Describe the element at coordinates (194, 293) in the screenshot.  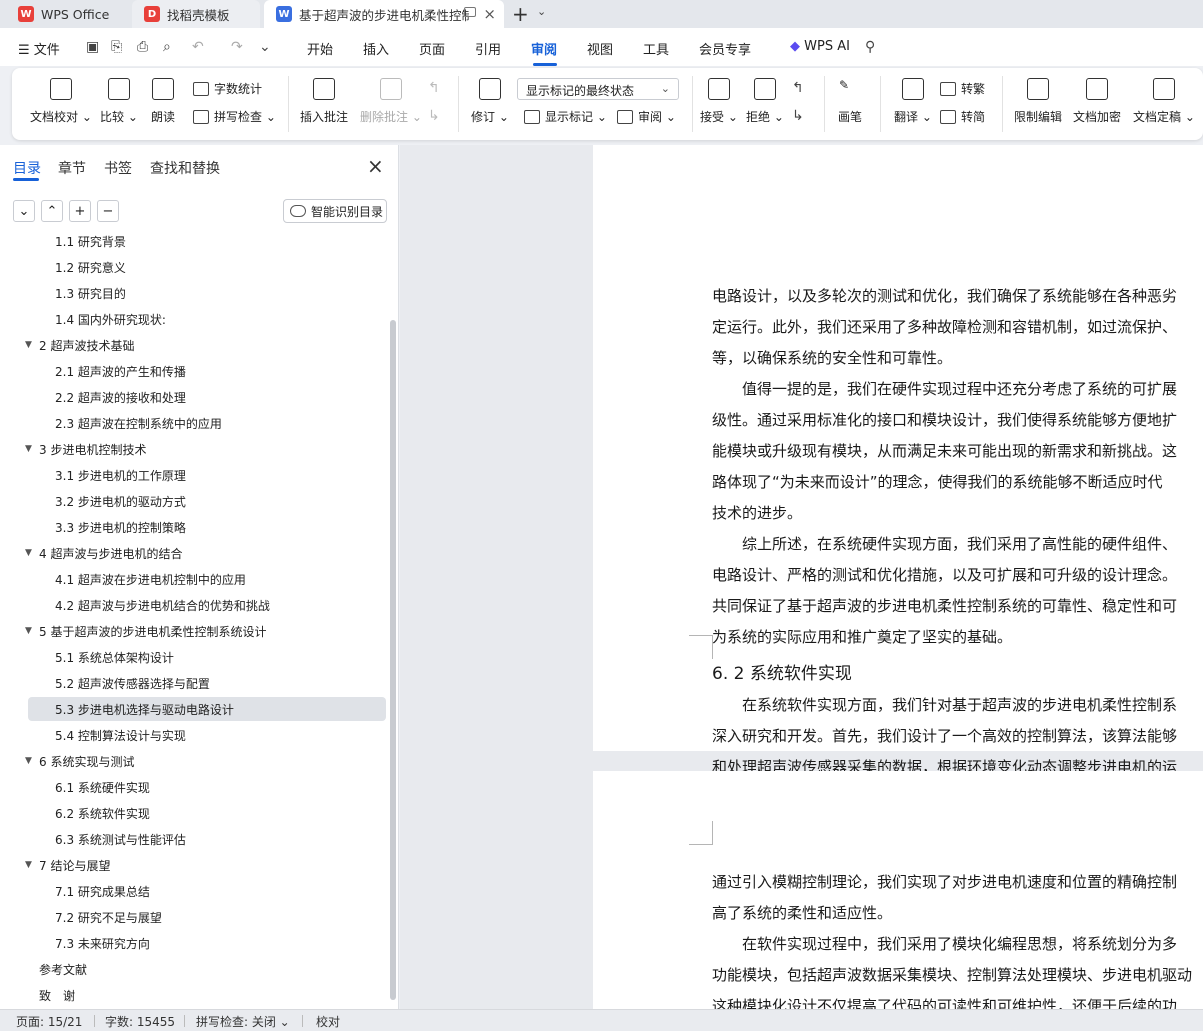
I see `toc-item: 1.3 研究目的` at that location.